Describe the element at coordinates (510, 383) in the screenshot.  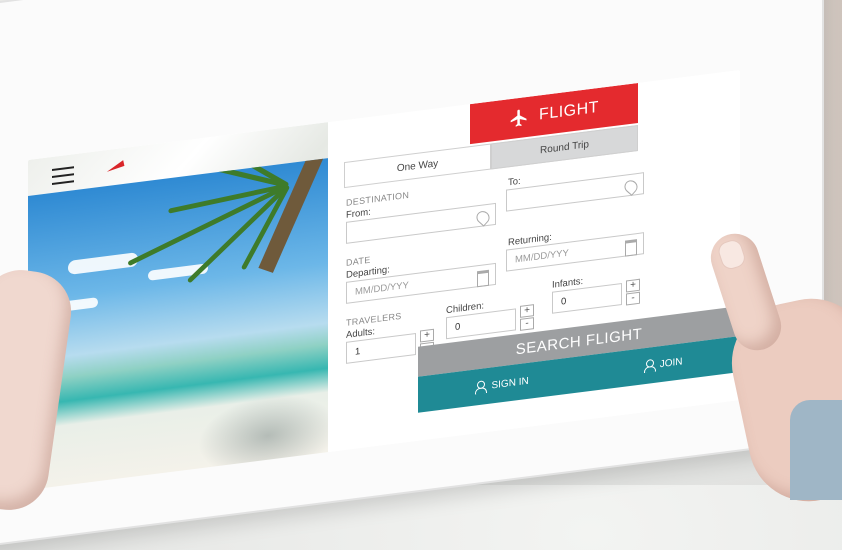
I see `sign-in-label: SIGN IN` at that location.